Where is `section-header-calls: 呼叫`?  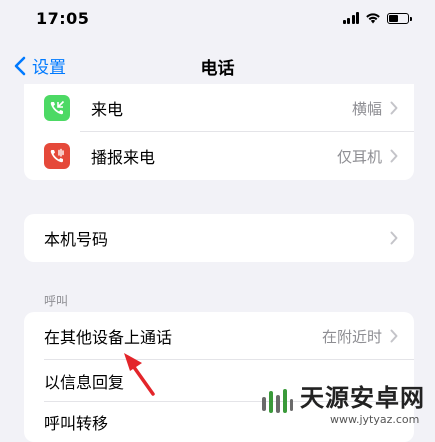
section-header-calls: 呼叫 is located at coordinates (56, 301).